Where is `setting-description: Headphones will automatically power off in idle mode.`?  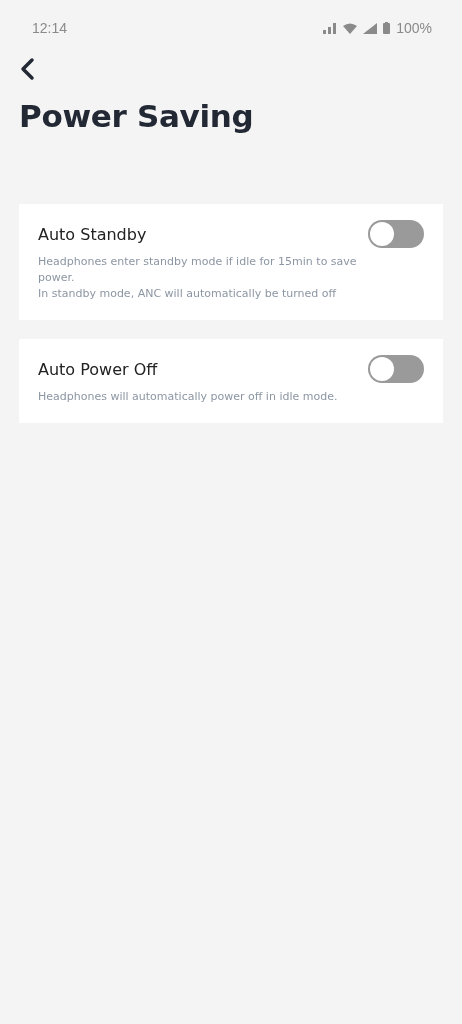
setting-description: Headphones will automatically power off in idle mode. is located at coordinates (188, 397).